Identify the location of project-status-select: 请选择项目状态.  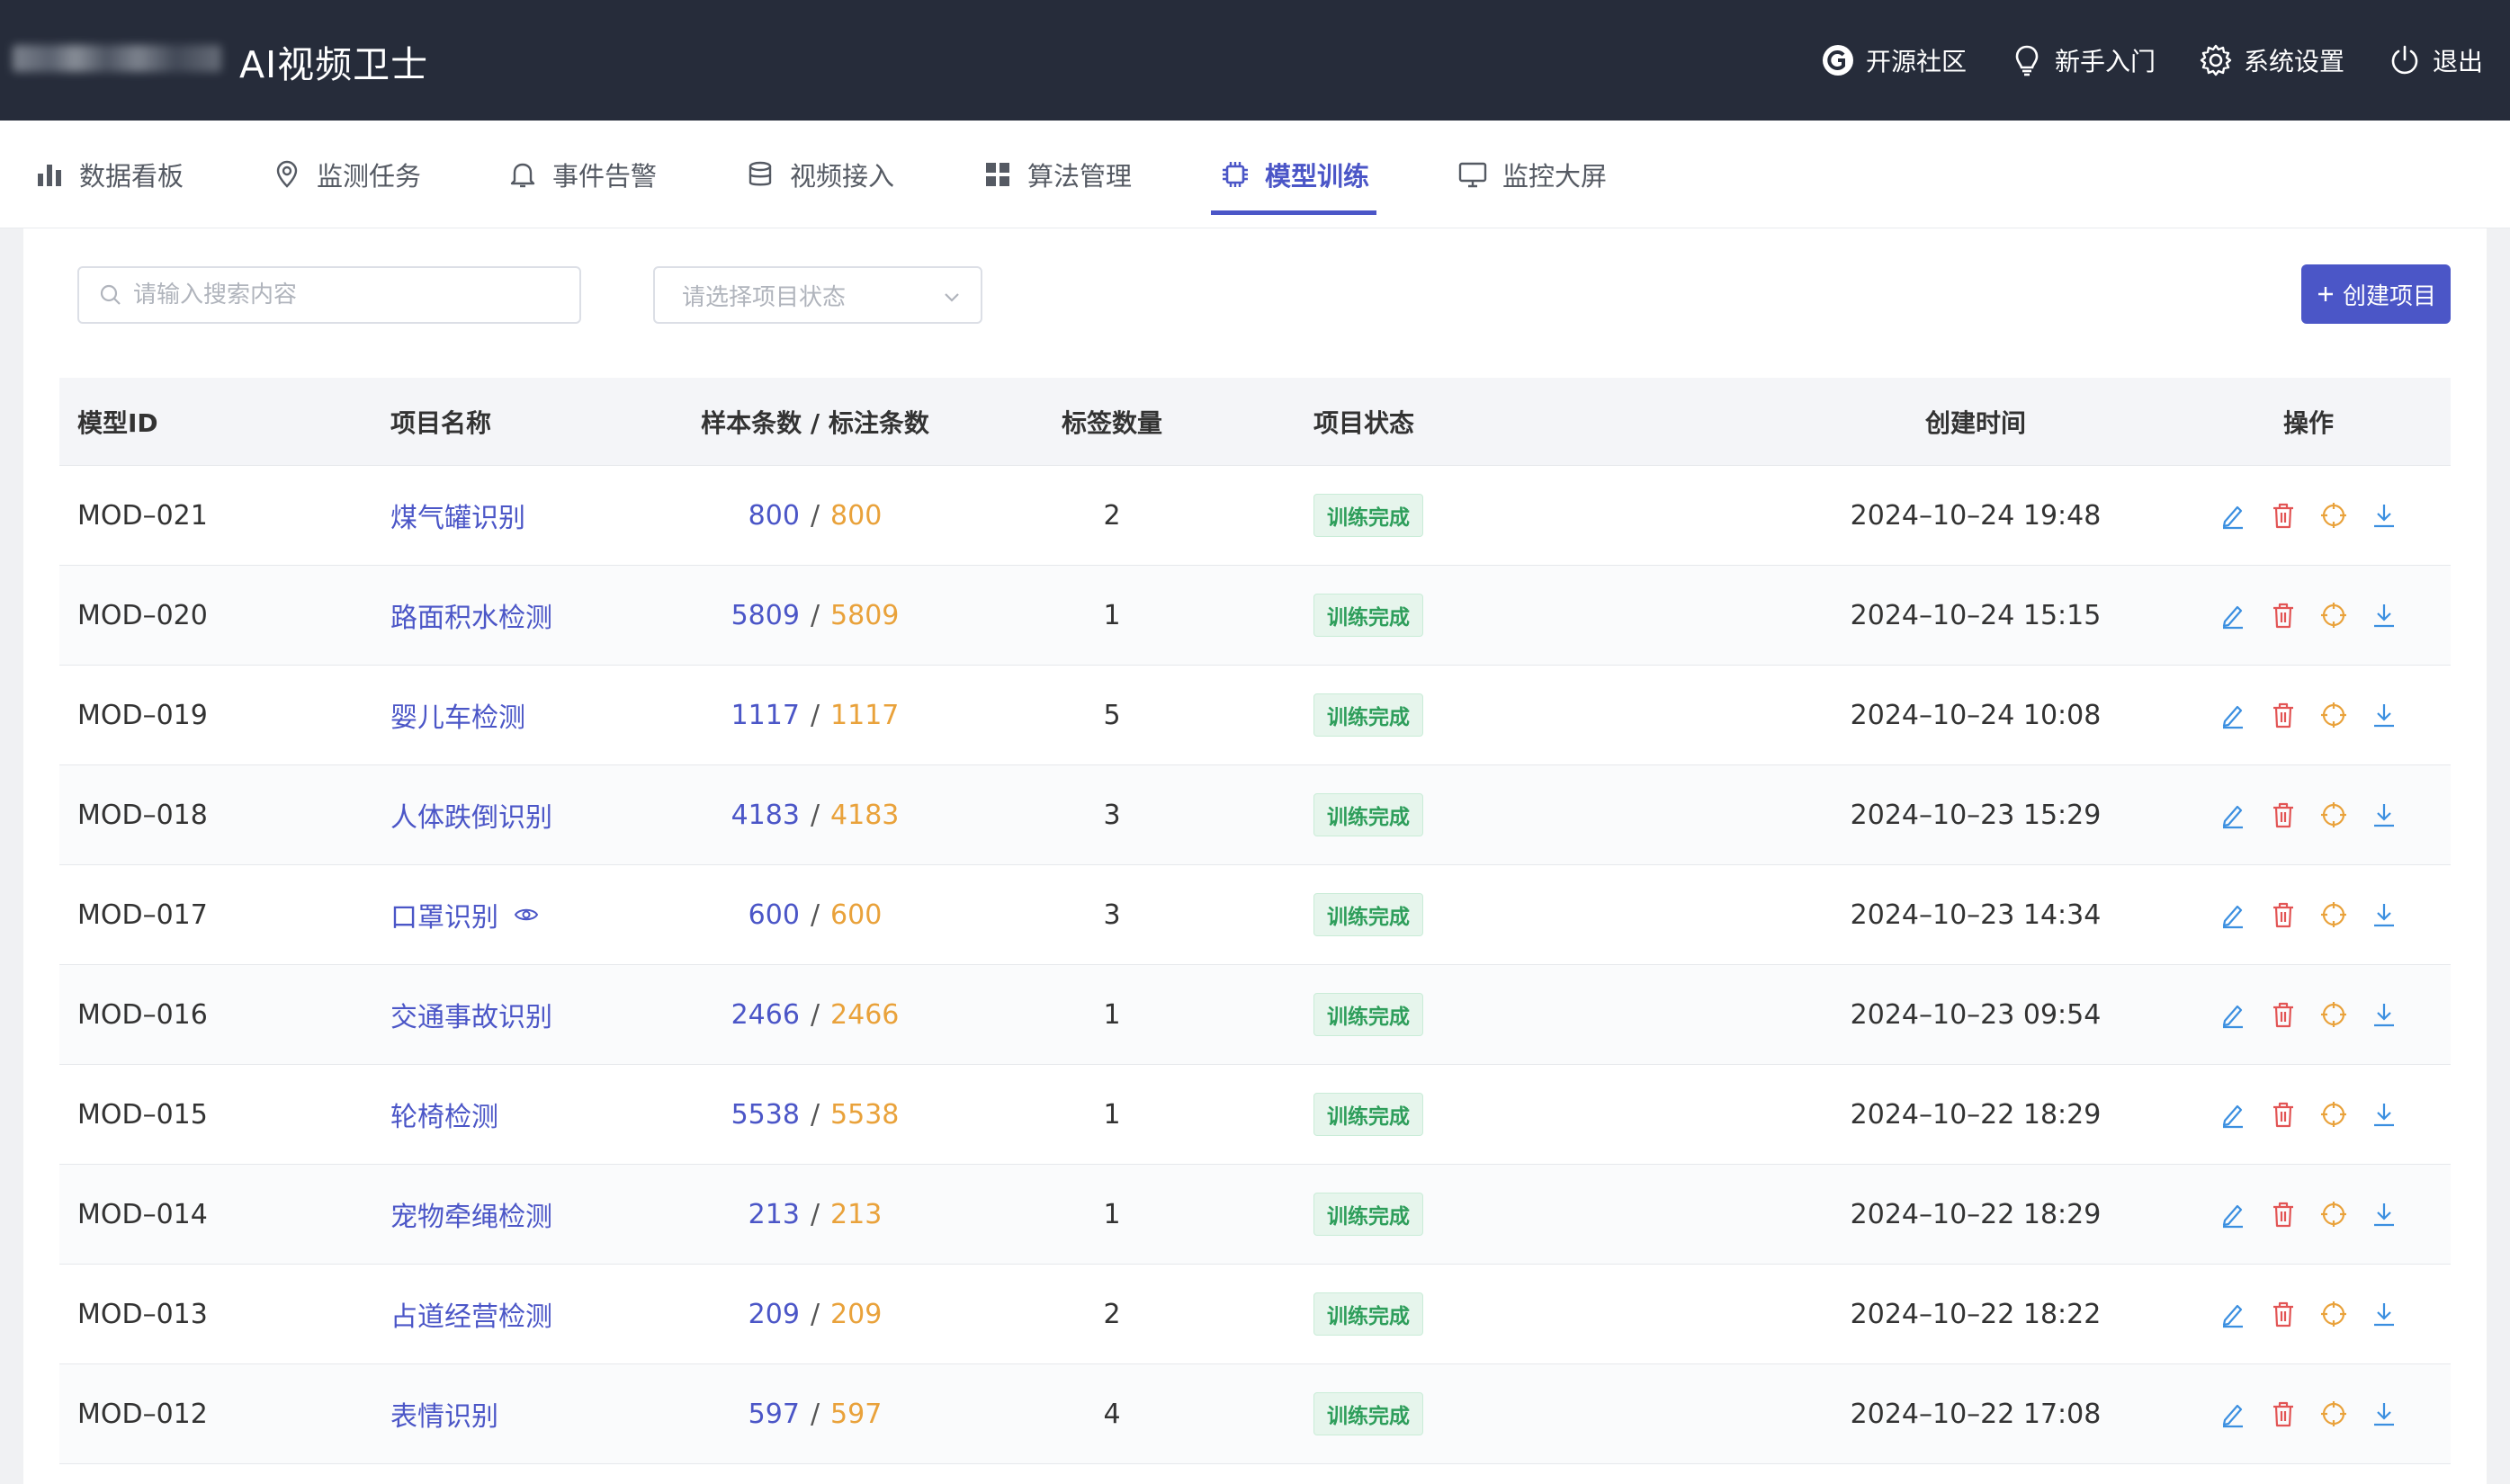
(817, 295).